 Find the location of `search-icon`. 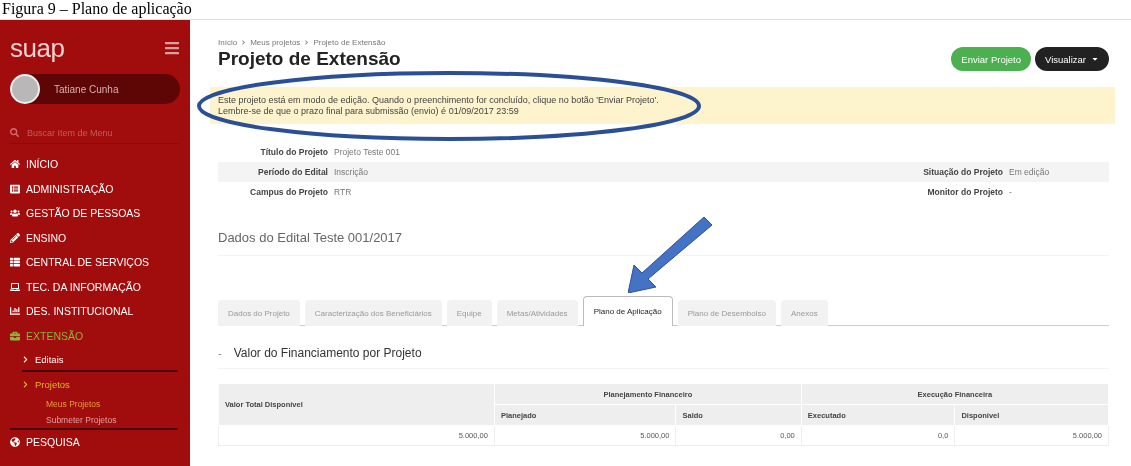

search-icon is located at coordinates (14, 132).